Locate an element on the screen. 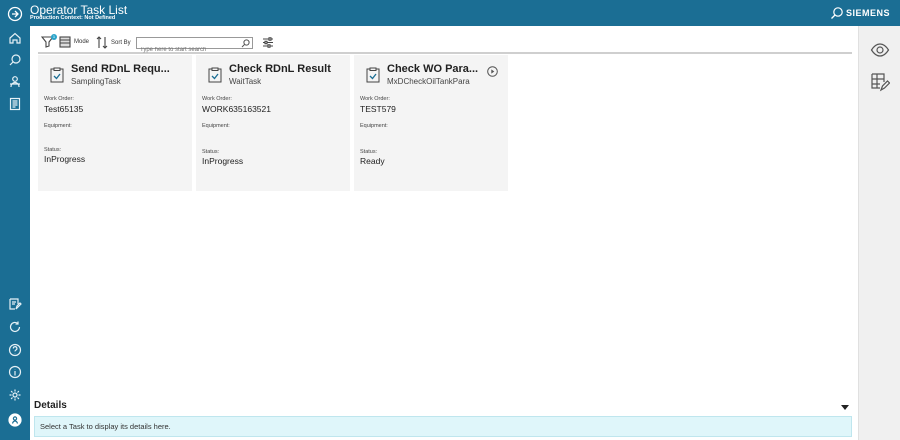 This screenshot has height=440, width=900. right-panel is located at coordinates (879, 233).